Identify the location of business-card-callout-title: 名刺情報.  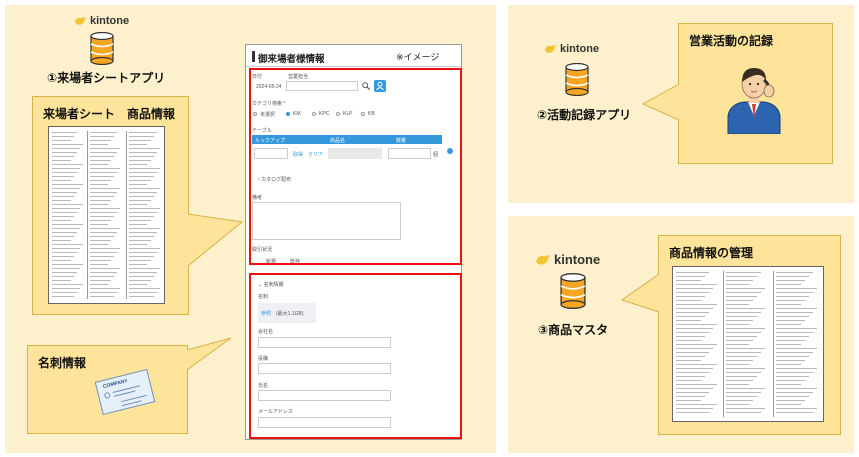
(62, 363).